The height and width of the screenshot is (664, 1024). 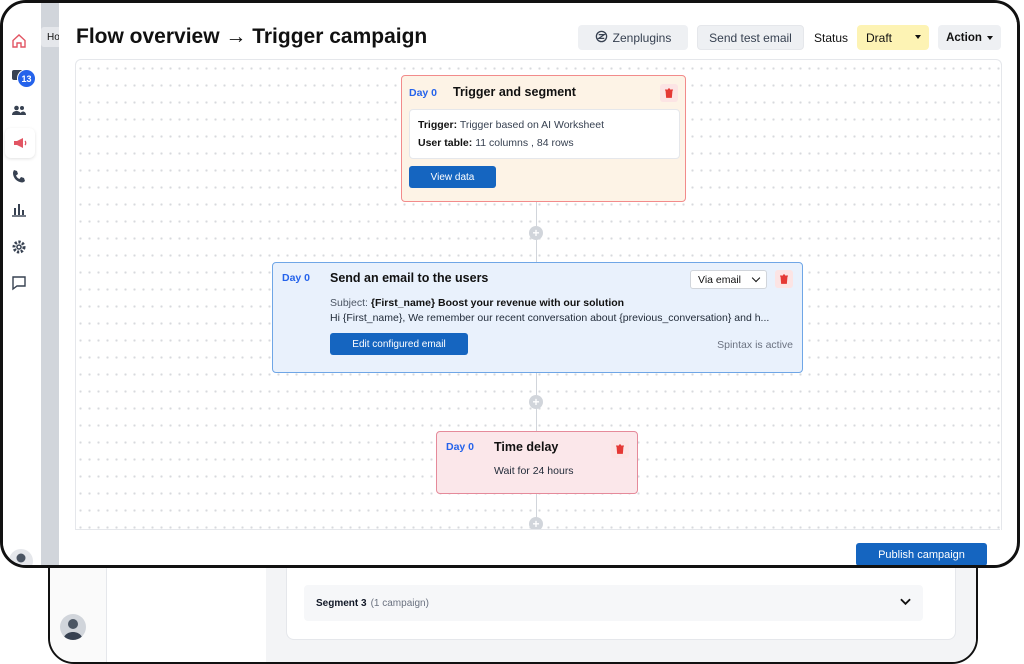 What do you see at coordinates (534, 471) in the screenshot?
I see `delay-description: Wait for 24 hours` at bounding box center [534, 471].